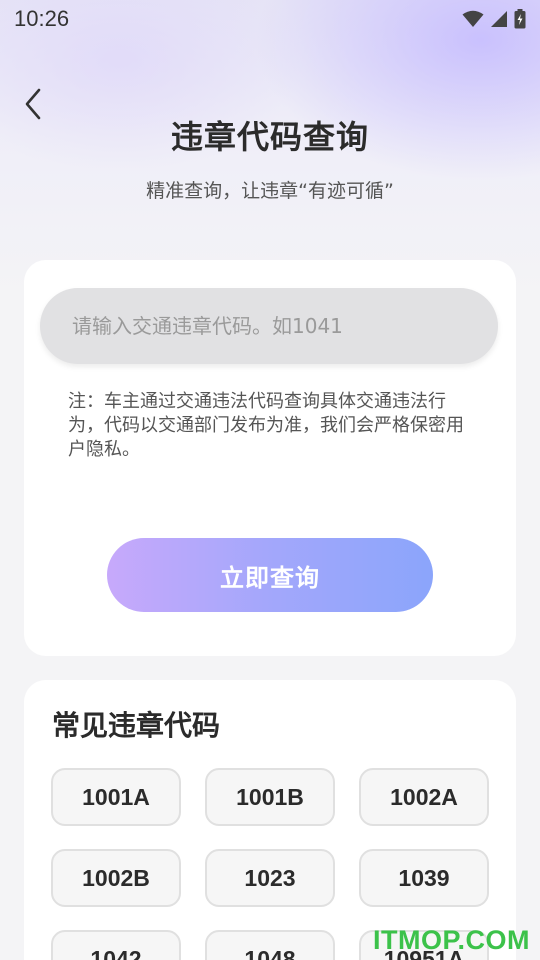  Describe the element at coordinates (473, 18) in the screenshot. I see `wifi-icon` at that location.